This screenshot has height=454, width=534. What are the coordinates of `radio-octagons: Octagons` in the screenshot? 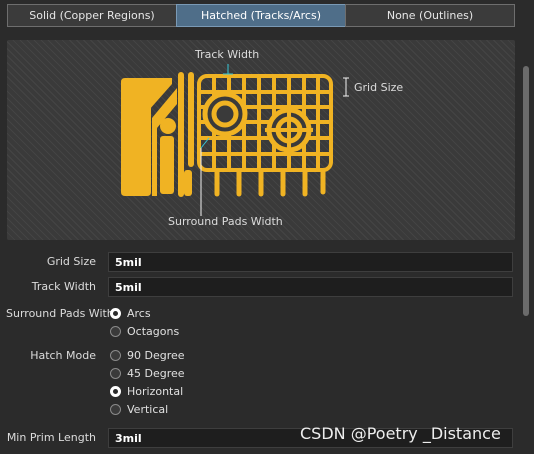 It's located at (144, 331).